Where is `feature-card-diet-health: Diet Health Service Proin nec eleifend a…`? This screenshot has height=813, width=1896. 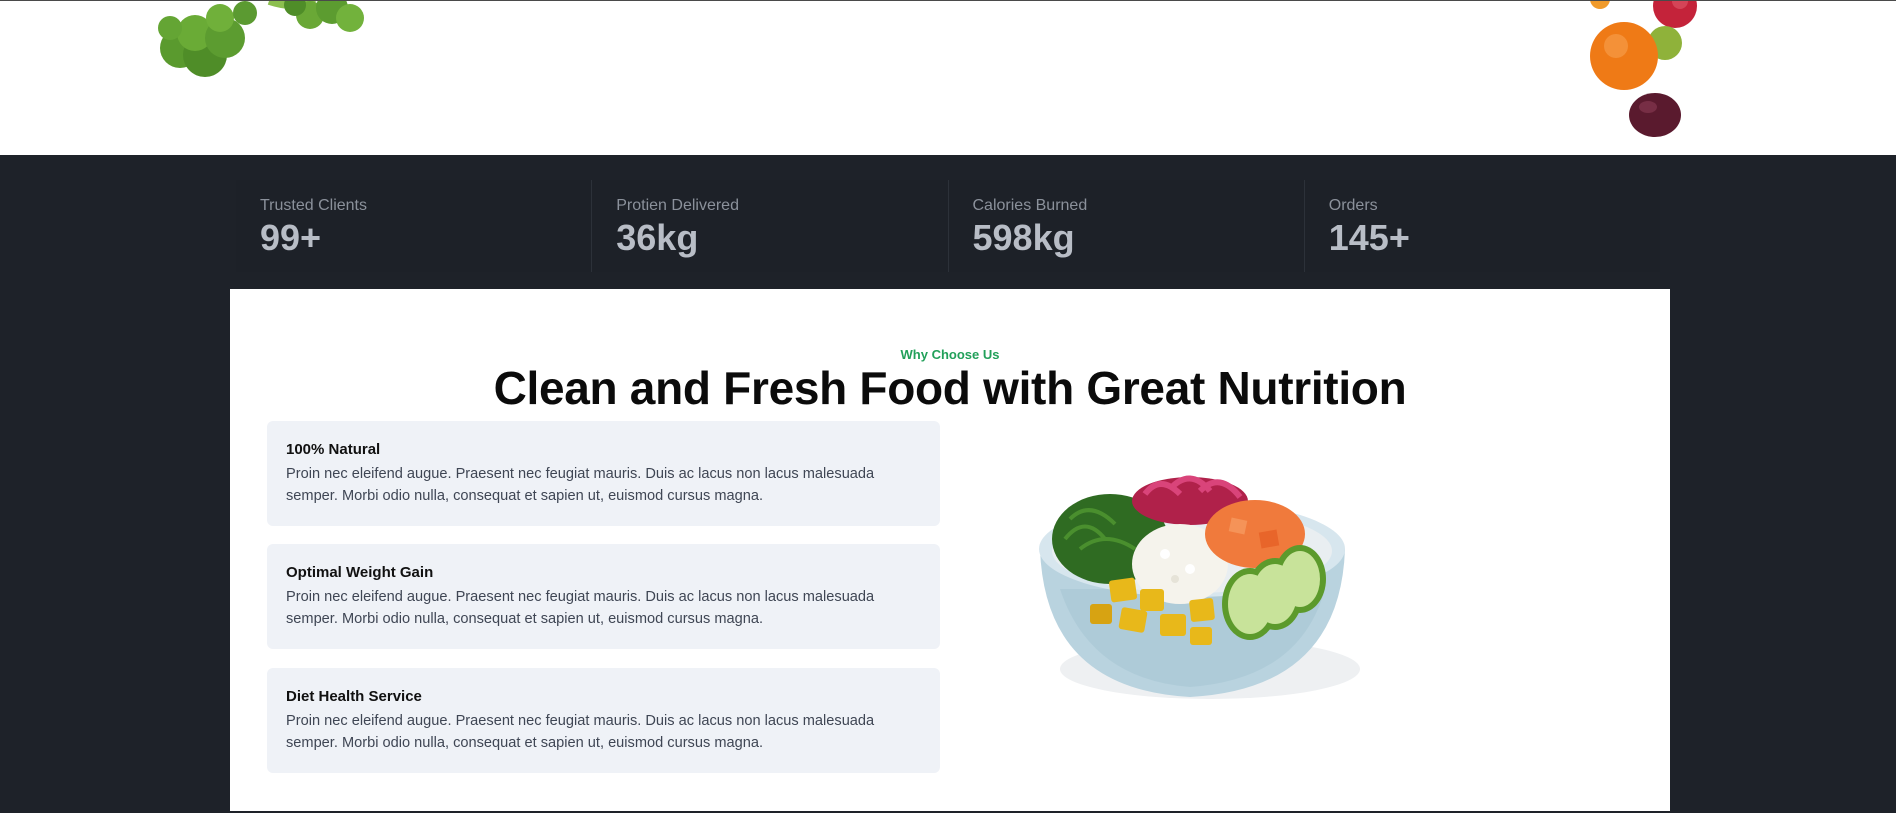
feature-card-diet-health: Diet Health Service Proin nec eleifend a… is located at coordinates (603, 720).